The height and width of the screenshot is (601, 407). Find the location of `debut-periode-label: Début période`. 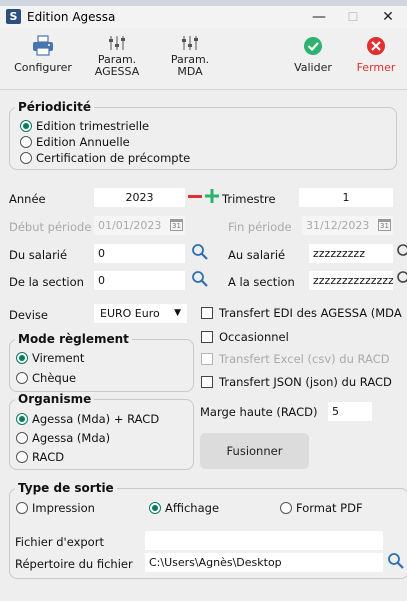

debut-periode-label: Début période is located at coordinates (50, 227).